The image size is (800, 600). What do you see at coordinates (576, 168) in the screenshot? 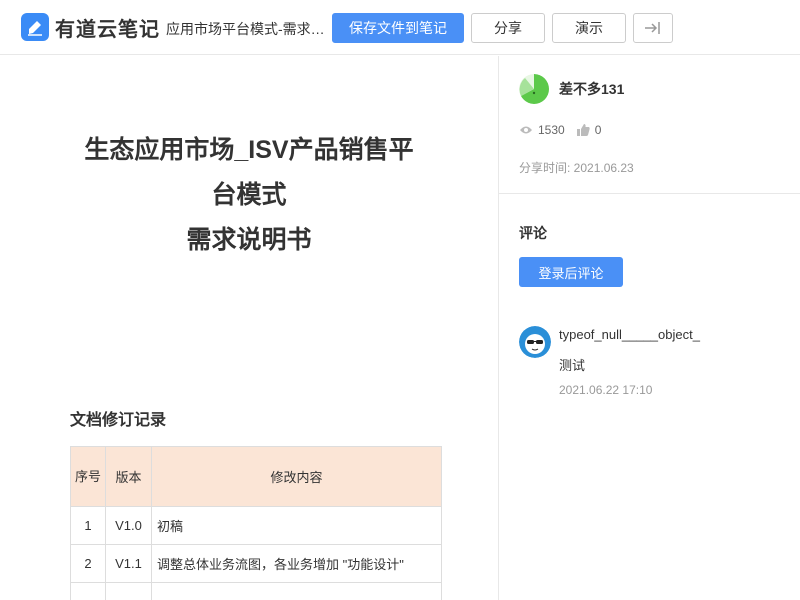
I see `share-time: 分享时间: 2021.06.23` at bounding box center [576, 168].